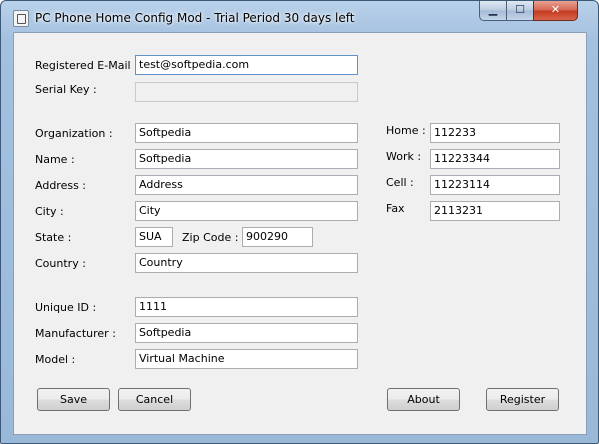 This screenshot has width=599, height=444. Describe the element at coordinates (246, 211) in the screenshot. I see `city-input: City` at that location.